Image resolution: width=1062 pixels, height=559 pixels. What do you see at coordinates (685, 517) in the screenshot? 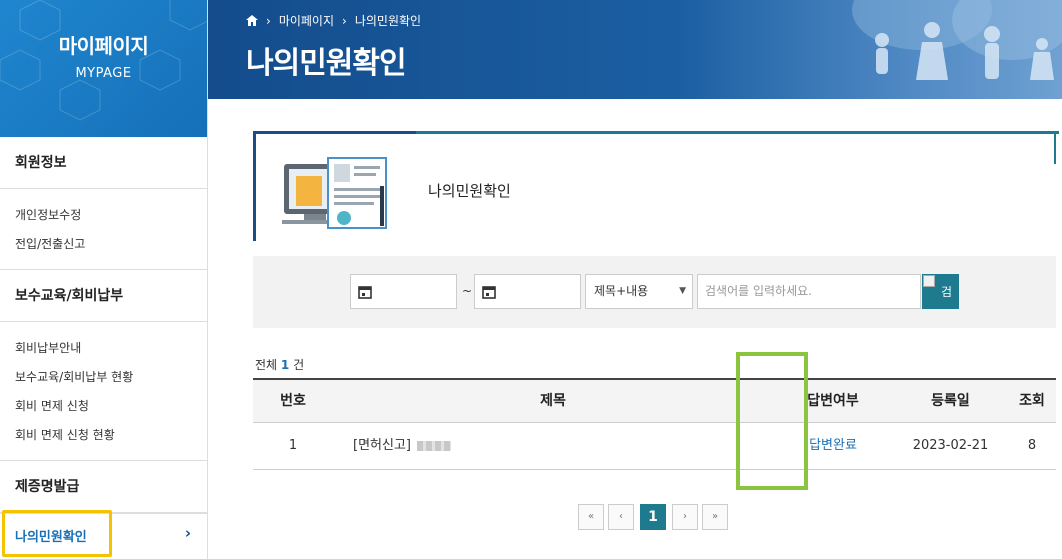
I see `next-page-button: ›` at bounding box center [685, 517].